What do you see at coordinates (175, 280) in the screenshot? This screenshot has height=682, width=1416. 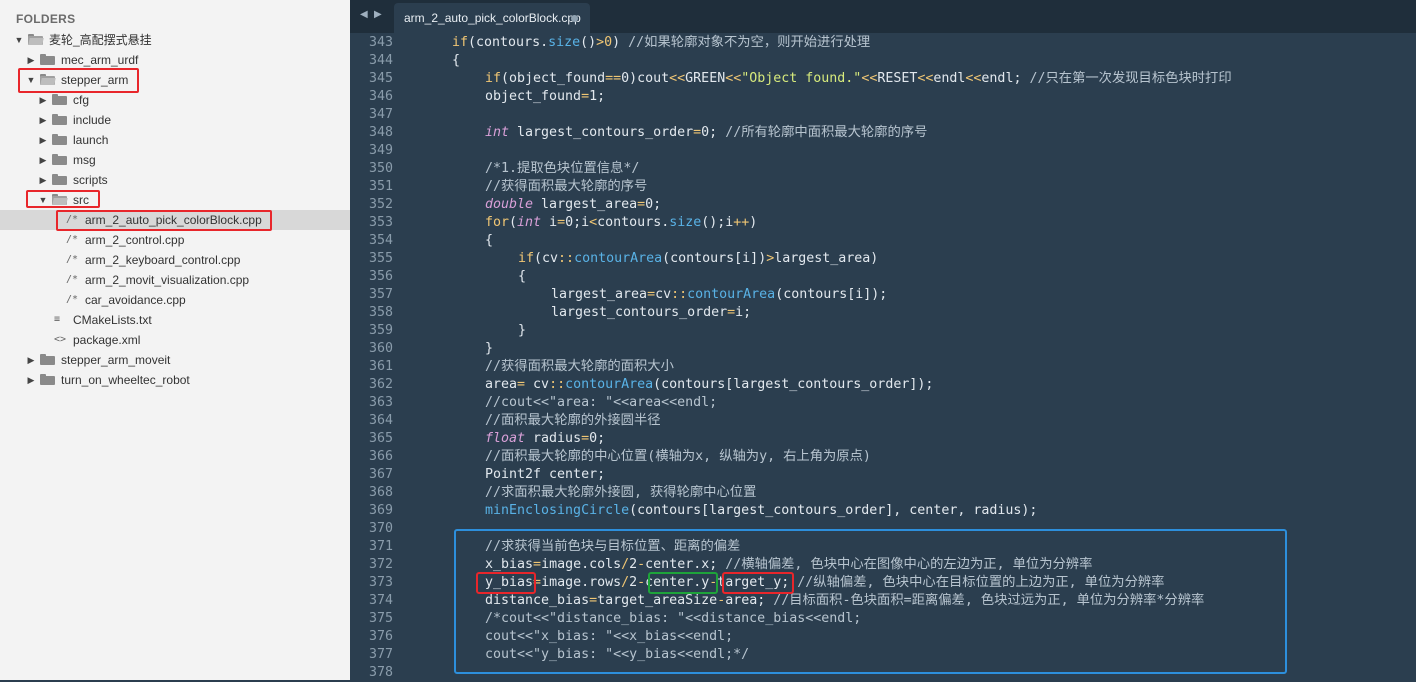 I see `tree-file-arm-2-movit-visualization-cpp: /* arm_2_movit_visualization.cpp` at bounding box center [175, 280].